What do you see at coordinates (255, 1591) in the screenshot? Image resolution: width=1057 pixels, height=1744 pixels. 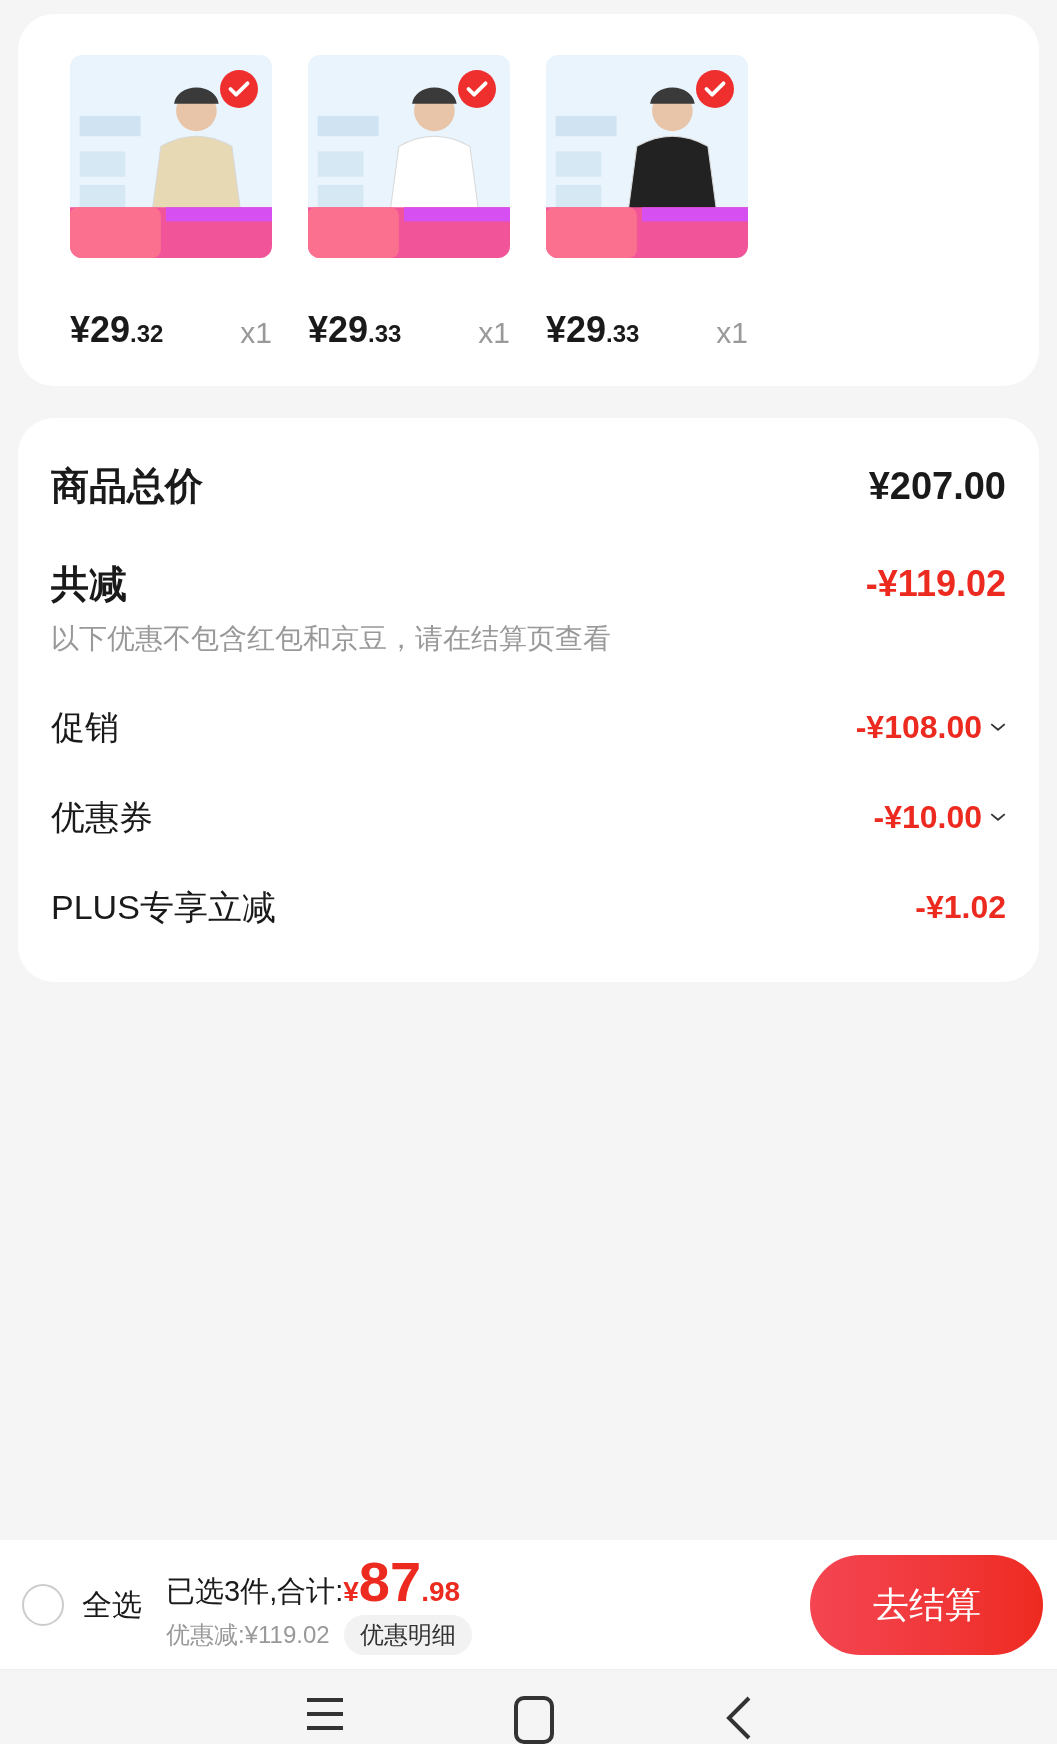 I see `selected-count: 已选3件,合计:` at bounding box center [255, 1591].